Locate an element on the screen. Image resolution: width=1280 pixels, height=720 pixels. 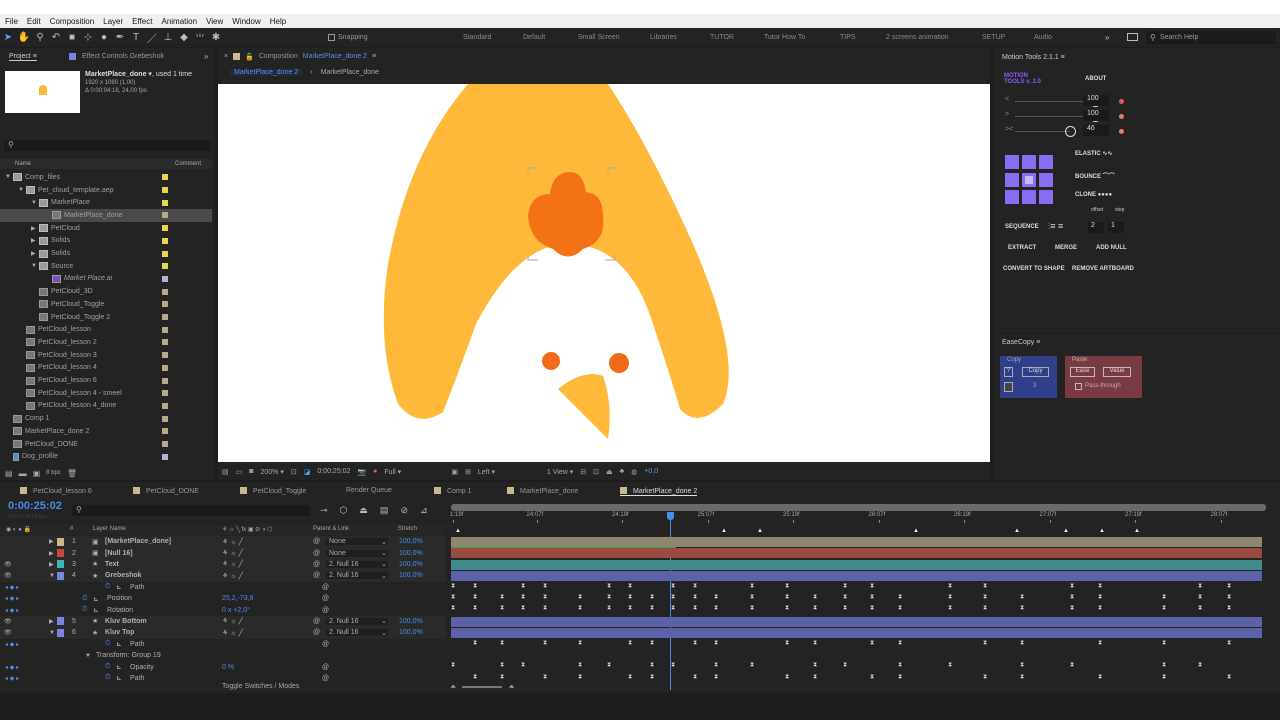
project-item: ▶ Solids is located at coordinates (106, 253).